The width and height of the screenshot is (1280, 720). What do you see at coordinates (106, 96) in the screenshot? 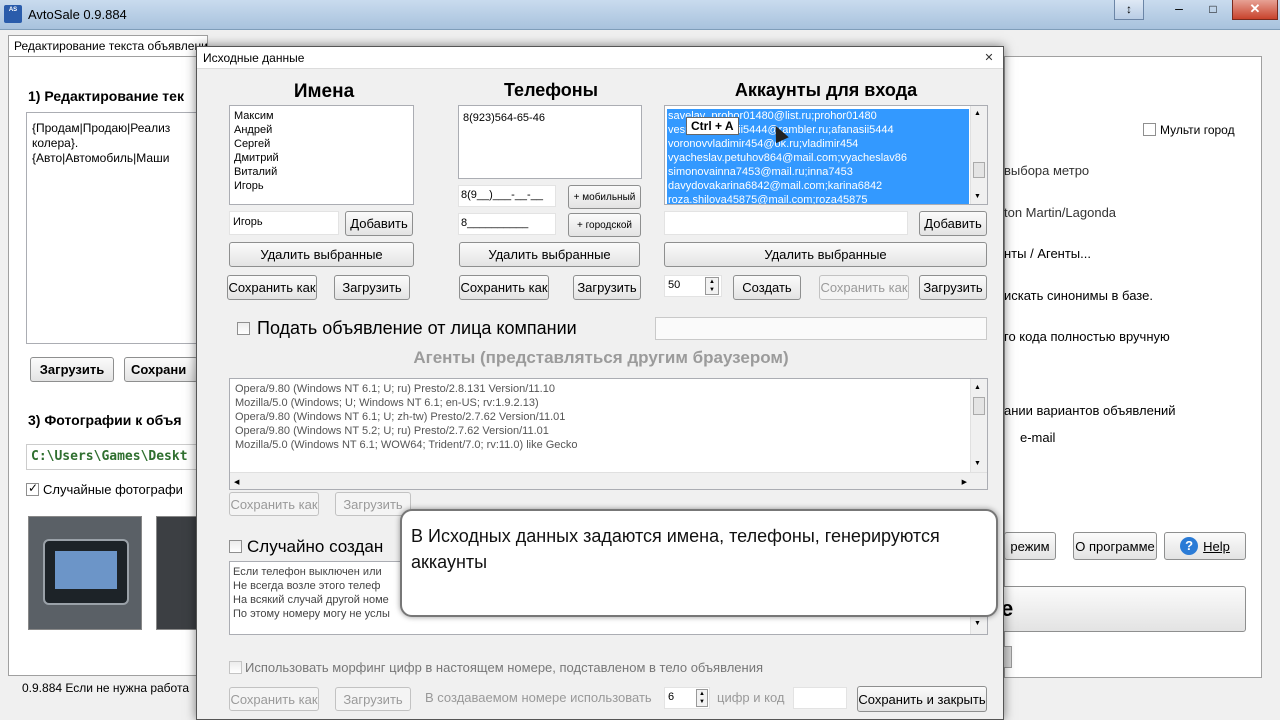
I see `section1-title: 1) Редактирование тек` at bounding box center [106, 96].